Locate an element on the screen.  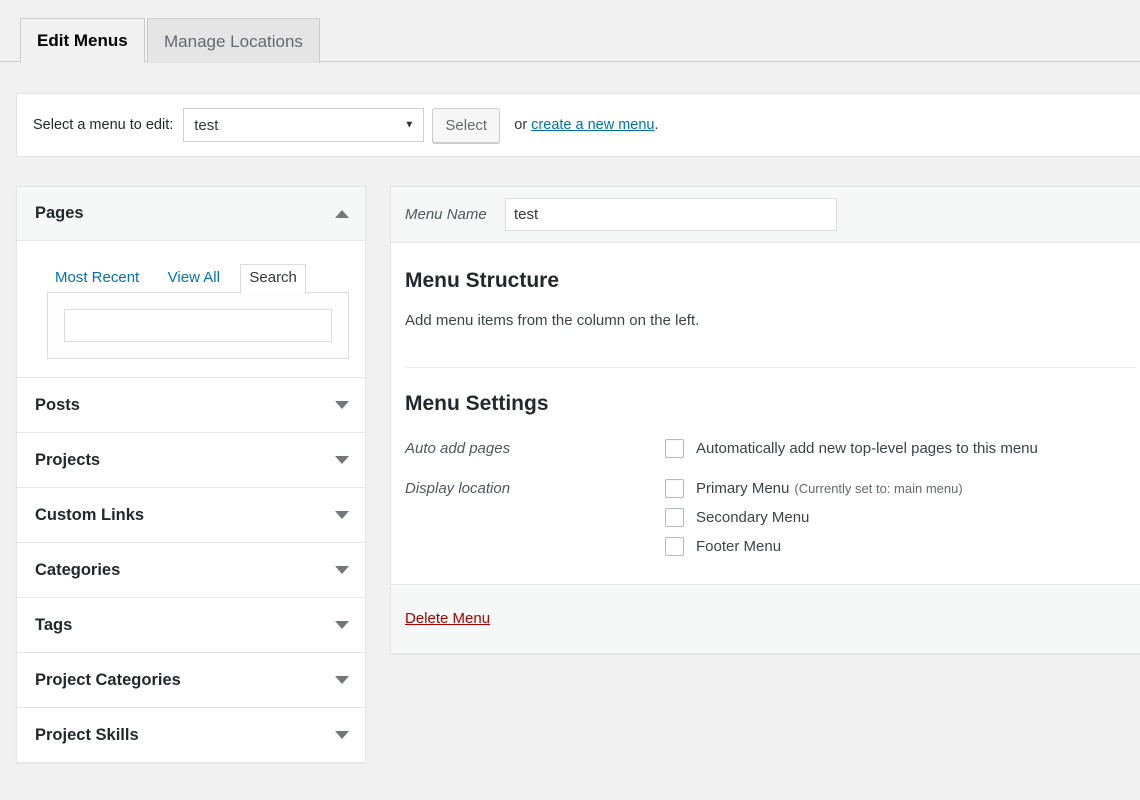
accordion-panel-categories: Categories is located at coordinates (191, 570).